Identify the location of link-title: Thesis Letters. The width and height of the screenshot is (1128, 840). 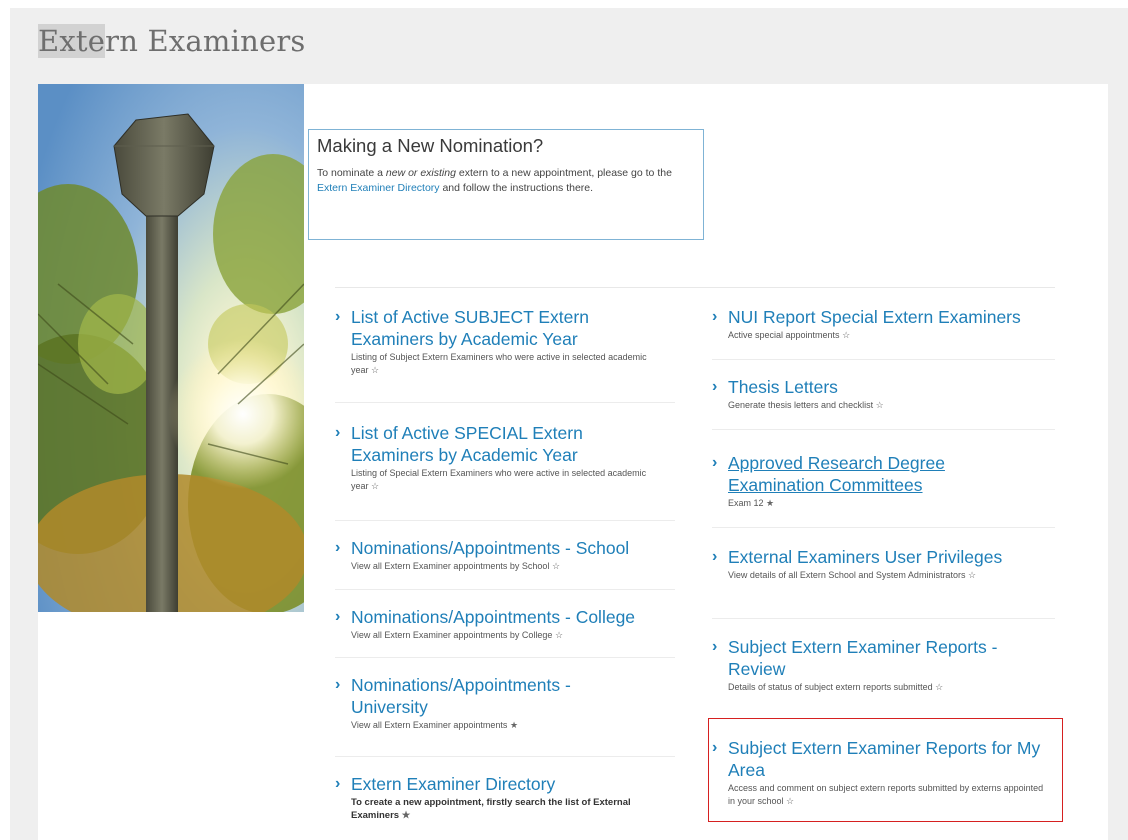
(887, 387).